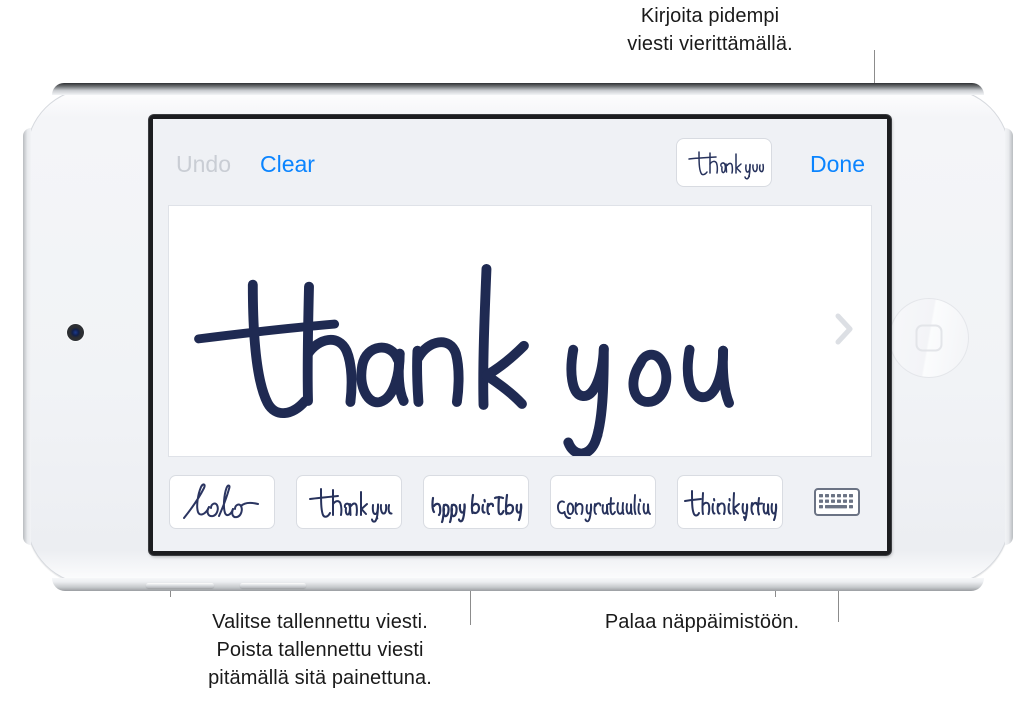 The height and width of the screenshot is (713, 1032). I want to click on device-rim-right, so click(1009, 336).